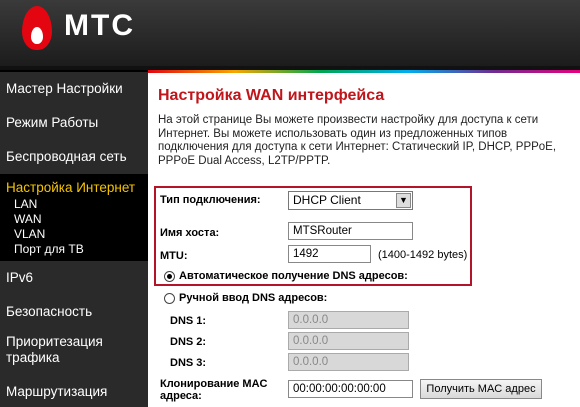  What do you see at coordinates (214, 390) in the screenshot?
I see `mac-clone-label: Клонирование MAC адреса:` at bounding box center [214, 390].